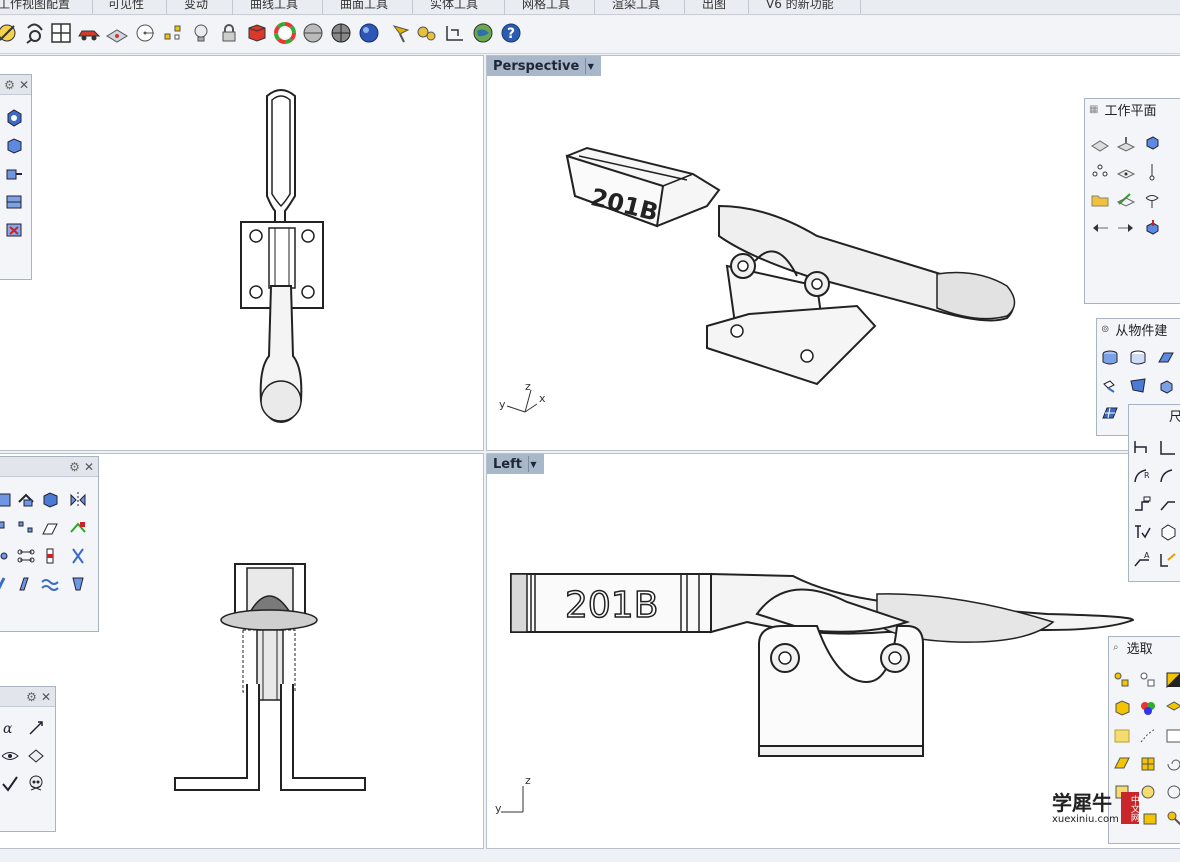  Describe the element at coordinates (274, 7) in the screenshot. I see `tab-curve-tools: 曲线工具` at that location.